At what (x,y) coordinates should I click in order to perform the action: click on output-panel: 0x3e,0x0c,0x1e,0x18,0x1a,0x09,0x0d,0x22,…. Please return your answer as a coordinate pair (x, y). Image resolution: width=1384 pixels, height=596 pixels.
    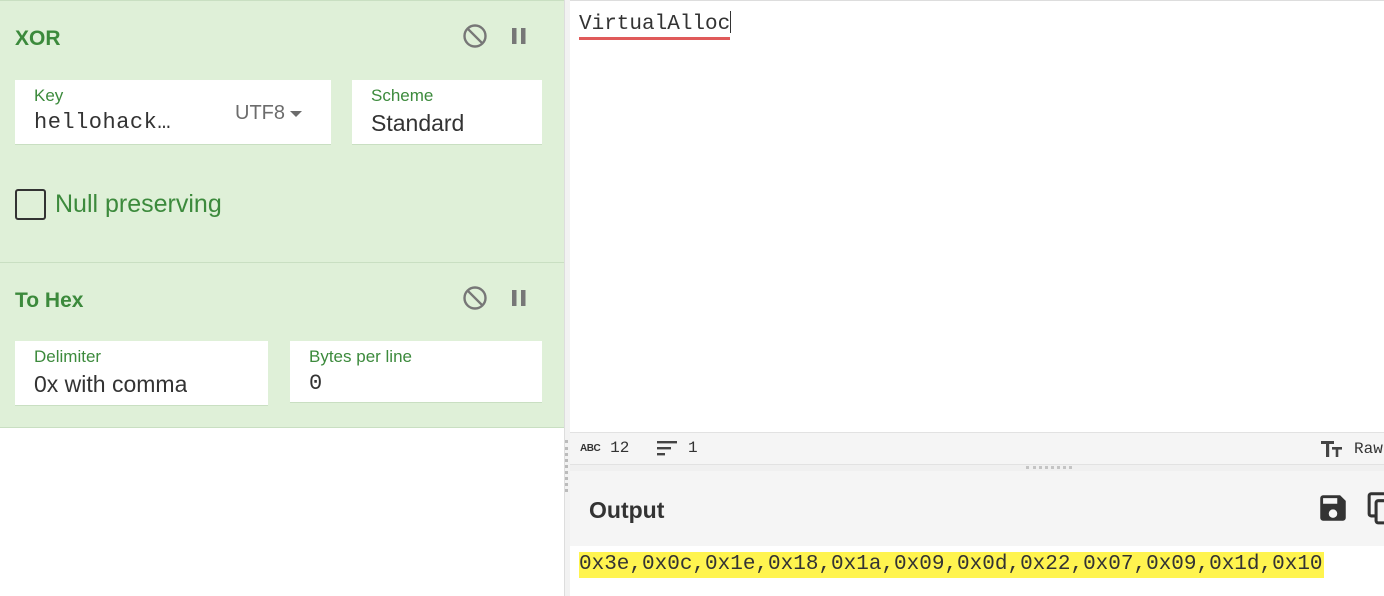
    Looking at the image, I should click on (977, 571).